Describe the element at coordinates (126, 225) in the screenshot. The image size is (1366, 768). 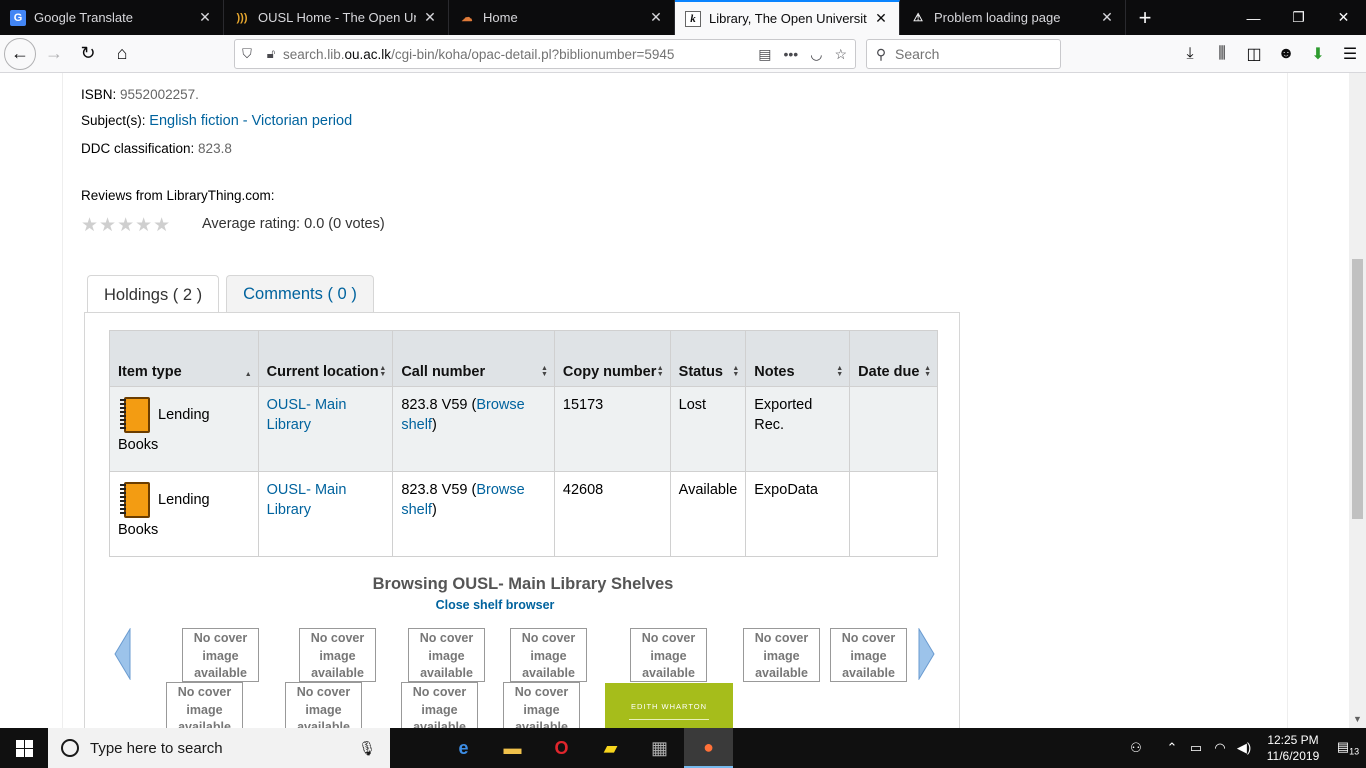
I see `rating-stars: ★★★★★` at that location.